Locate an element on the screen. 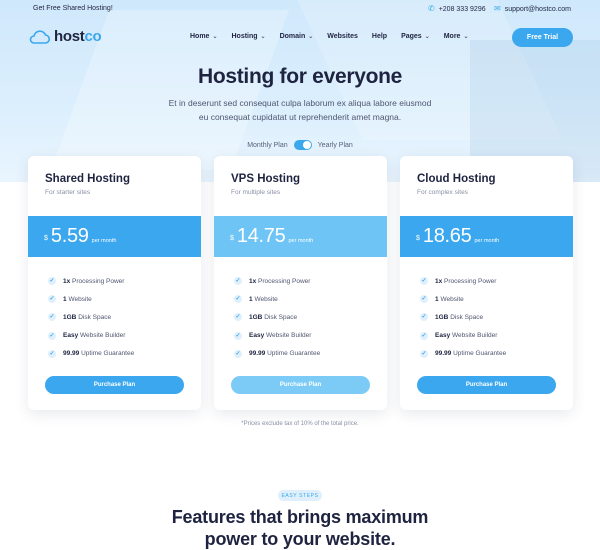 Image resolution: width=600 pixels, height=550 pixels. plan-price: 14.75 is located at coordinates (261, 236).